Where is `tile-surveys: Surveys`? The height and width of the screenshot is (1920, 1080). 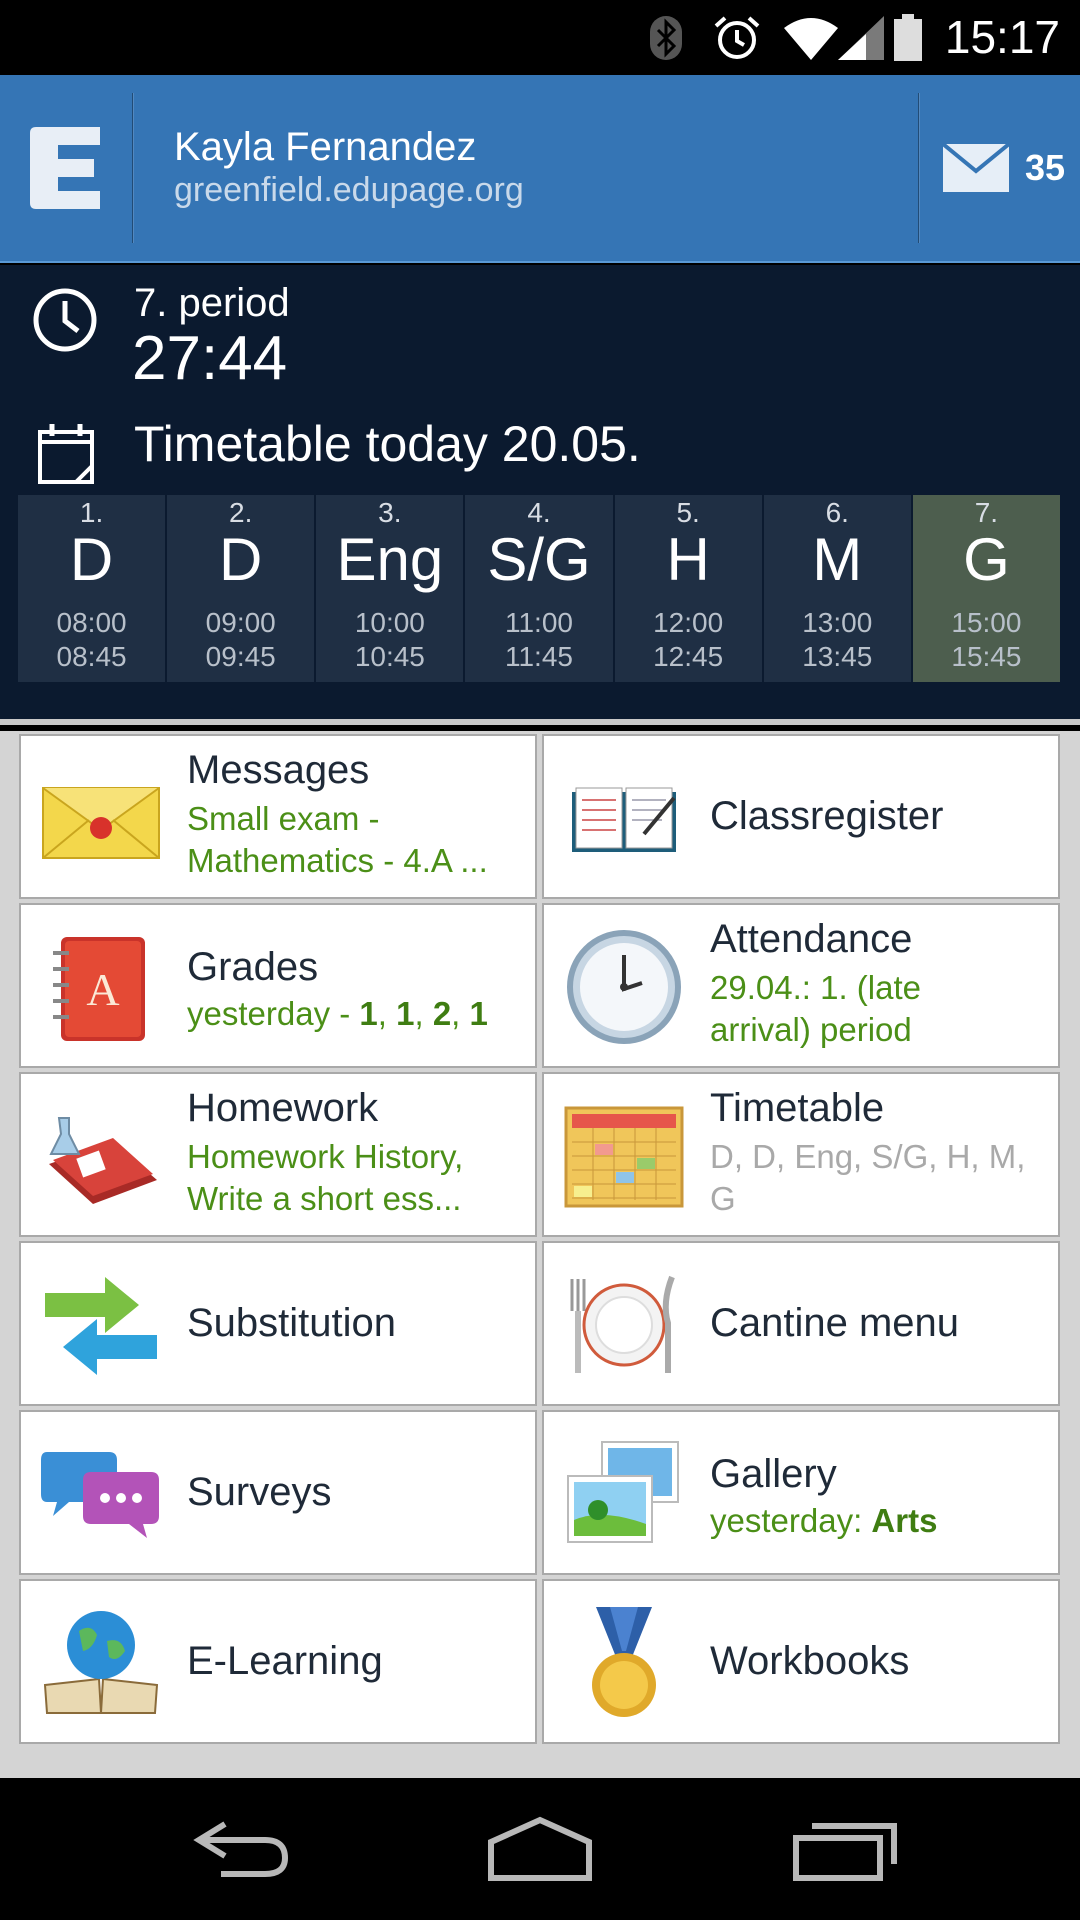
tile-surveys: Surveys is located at coordinates (278, 1492).